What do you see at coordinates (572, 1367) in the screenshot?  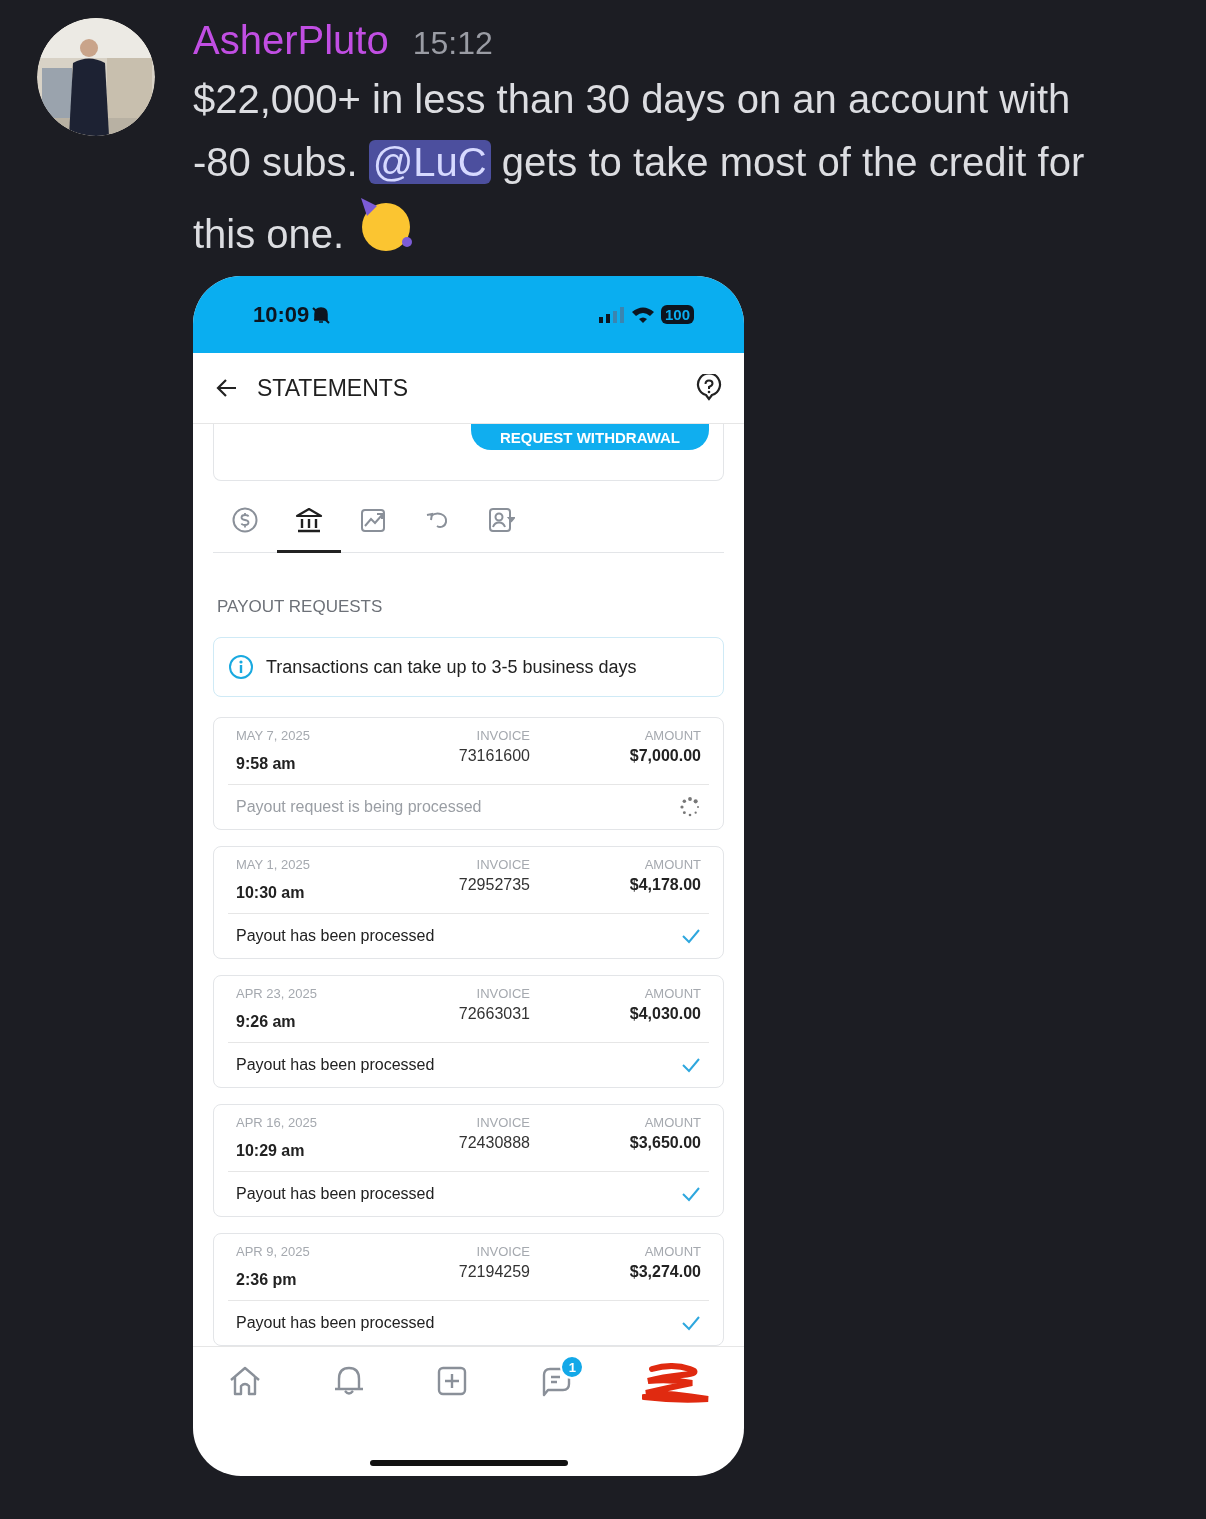 I see `notification-badge: 1` at bounding box center [572, 1367].